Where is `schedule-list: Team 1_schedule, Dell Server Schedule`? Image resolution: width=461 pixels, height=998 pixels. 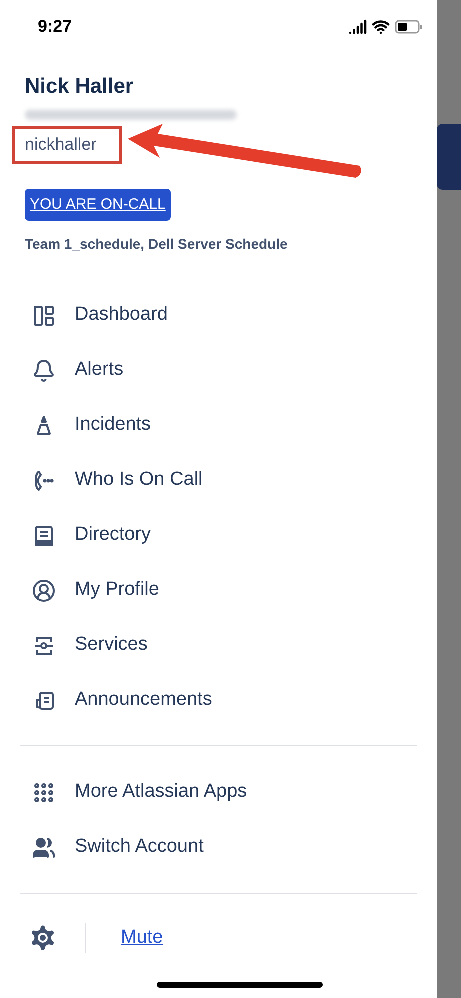
schedule-list: Team 1_schedule, Dell Server Schedule is located at coordinates (231, 245).